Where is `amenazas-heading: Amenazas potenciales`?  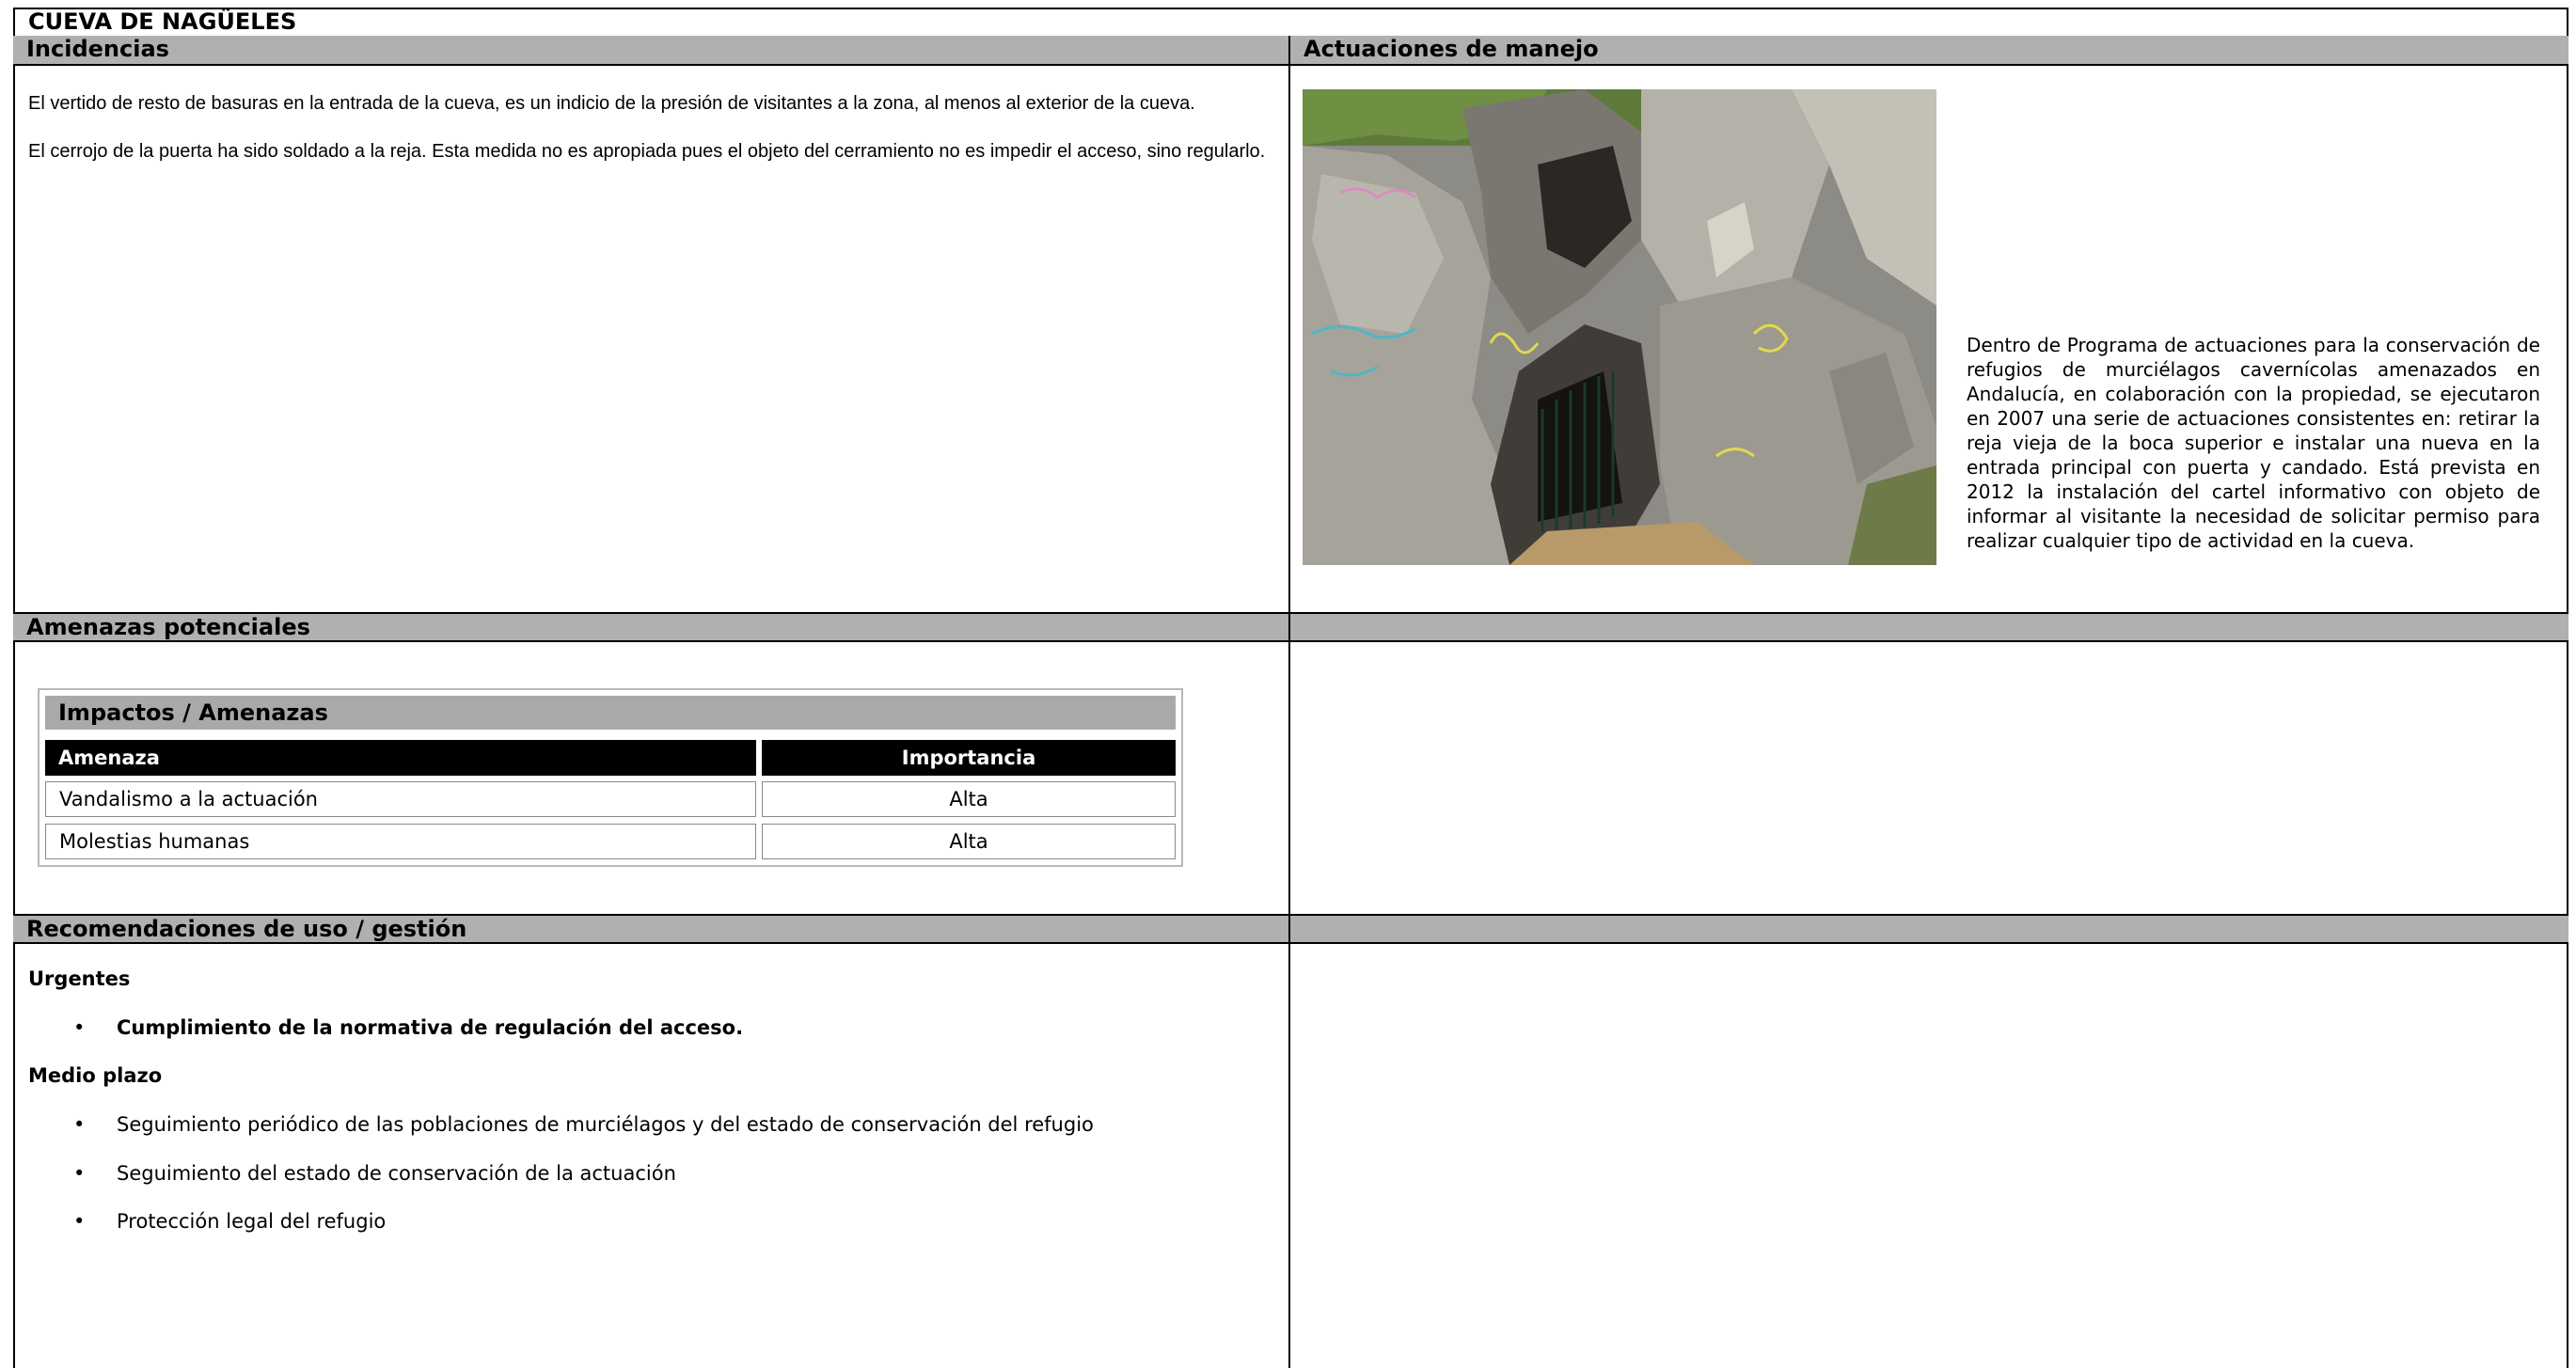 amenazas-heading: Amenazas potenciales is located at coordinates (168, 627).